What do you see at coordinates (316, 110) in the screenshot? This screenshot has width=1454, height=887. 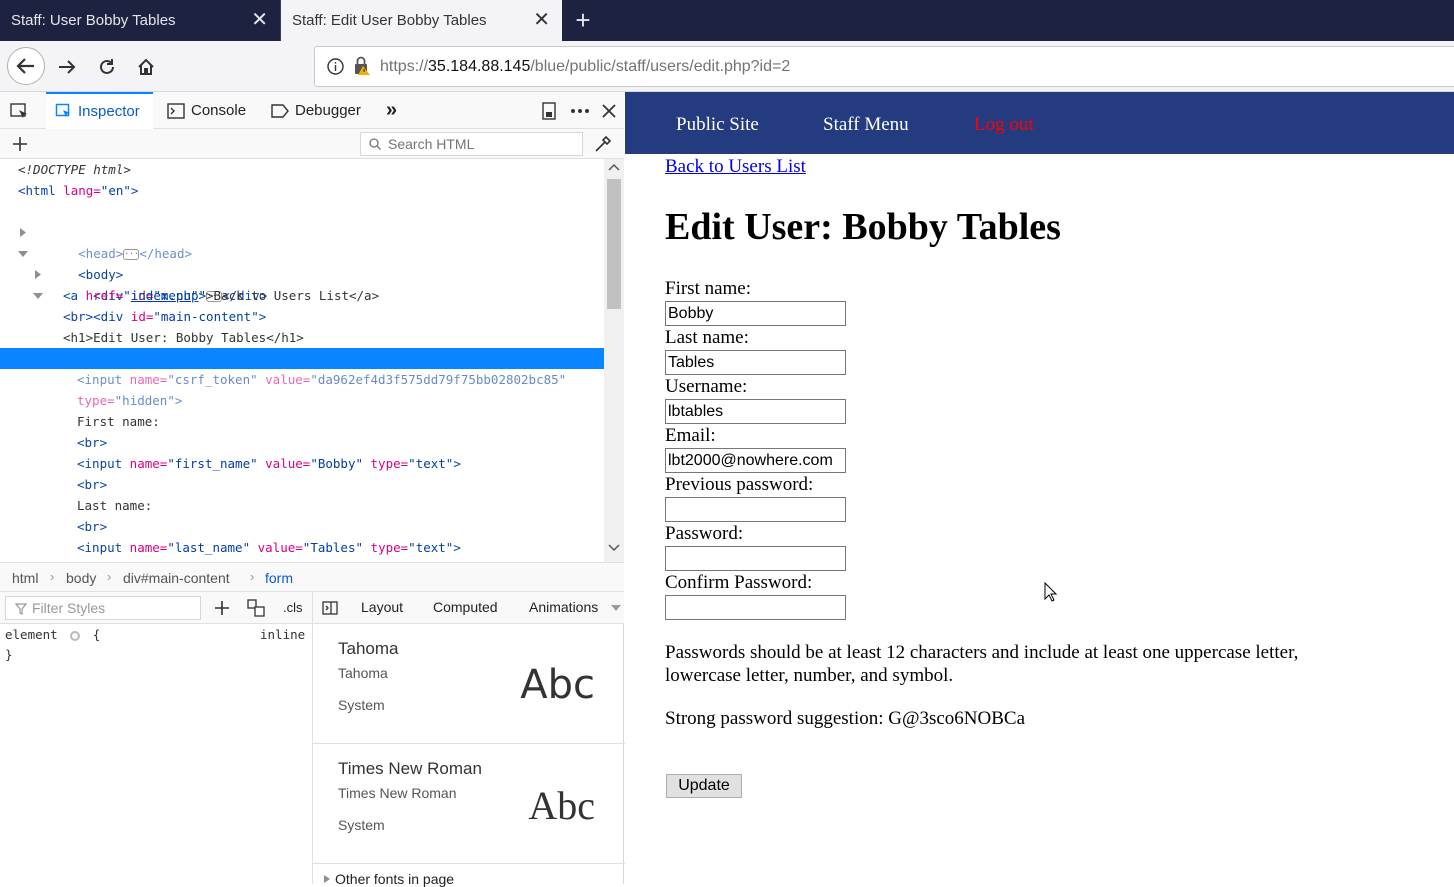 I see `tab-debugger: Debugger` at bounding box center [316, 110].